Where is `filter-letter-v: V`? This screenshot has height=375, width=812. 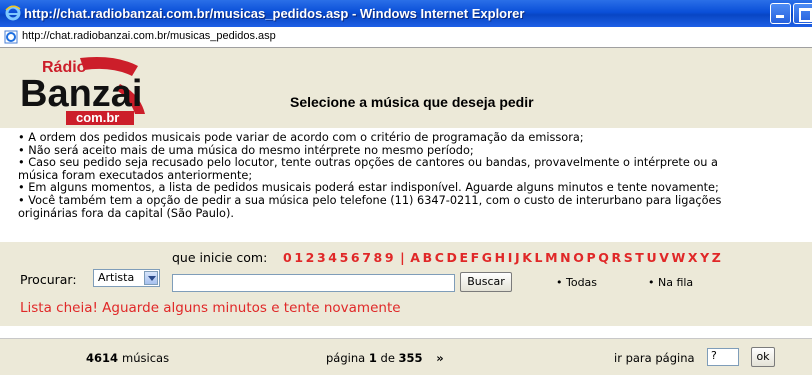 filter-letter-v: V is located at coordinates (664, 257).